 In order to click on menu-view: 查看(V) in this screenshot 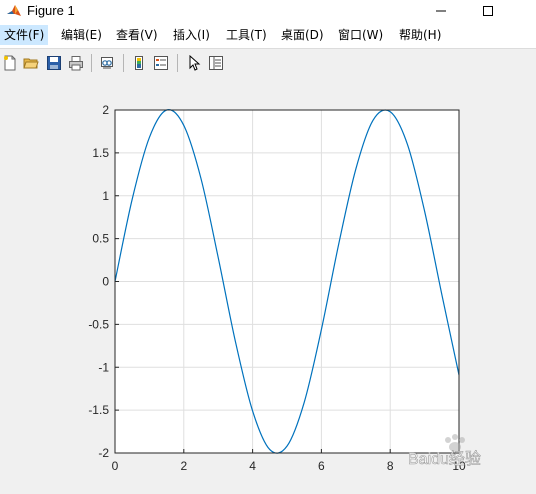, I will do `click(137, 35)`.